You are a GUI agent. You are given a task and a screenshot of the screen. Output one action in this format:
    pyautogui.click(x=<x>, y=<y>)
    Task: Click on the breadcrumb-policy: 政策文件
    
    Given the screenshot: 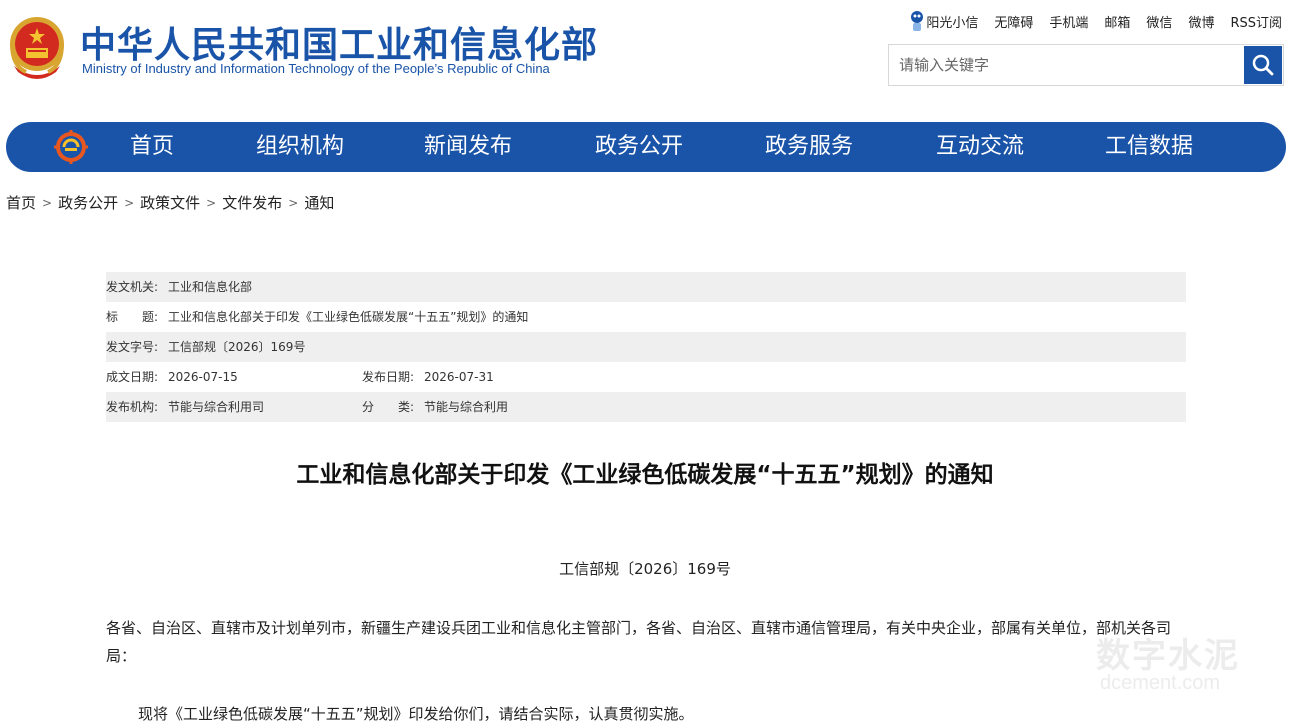 What is the action you would take?
    pyautogui.click(x=170, y=202)
    